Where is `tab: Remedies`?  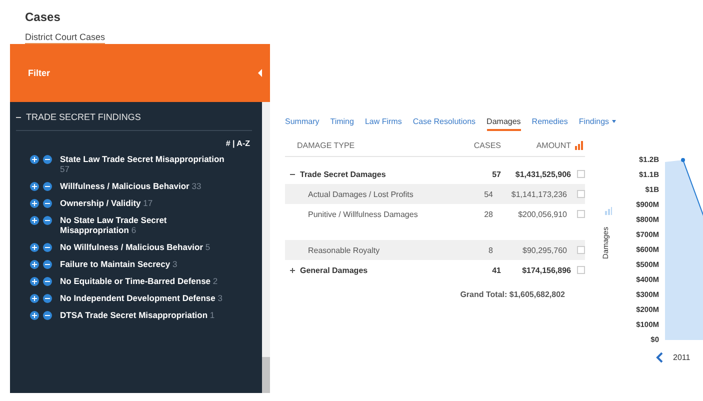 tab: Remedies is located at coordinates (550, 124).